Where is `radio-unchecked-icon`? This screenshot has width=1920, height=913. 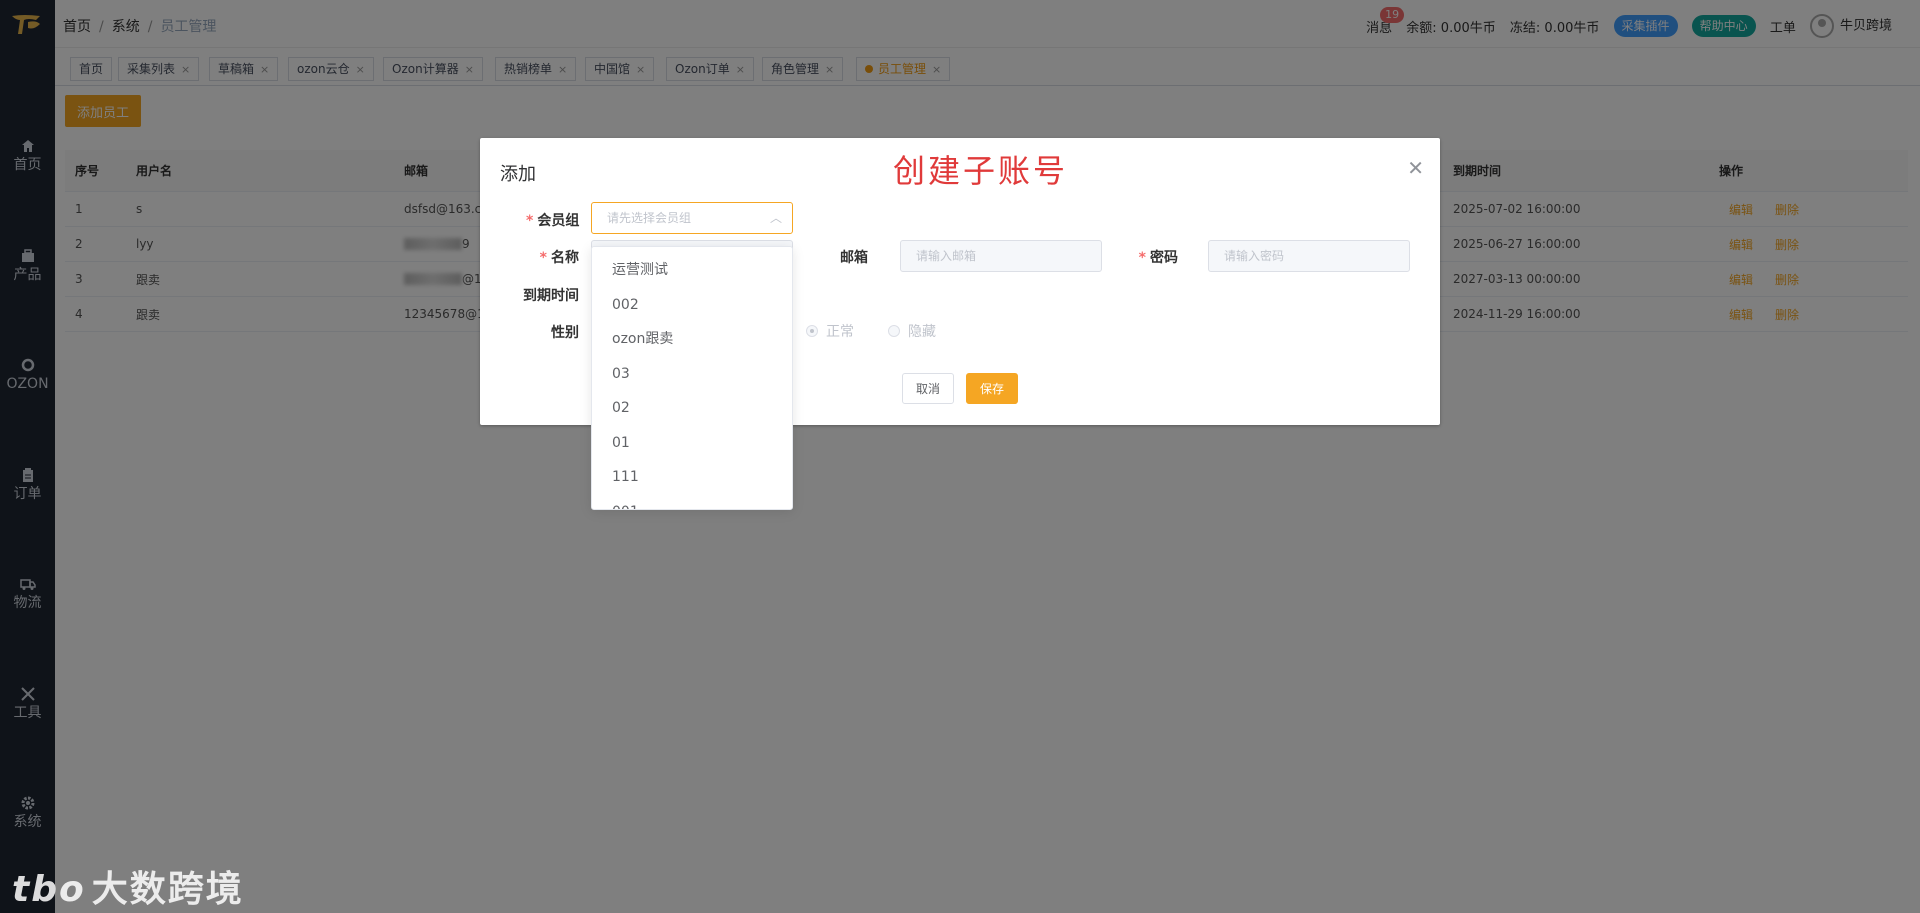
radio-unchecked-icon is located at coordinates (894, 331).